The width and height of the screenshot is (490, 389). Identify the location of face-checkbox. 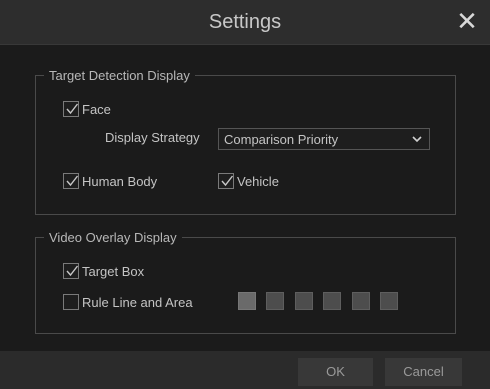
(71, 109).